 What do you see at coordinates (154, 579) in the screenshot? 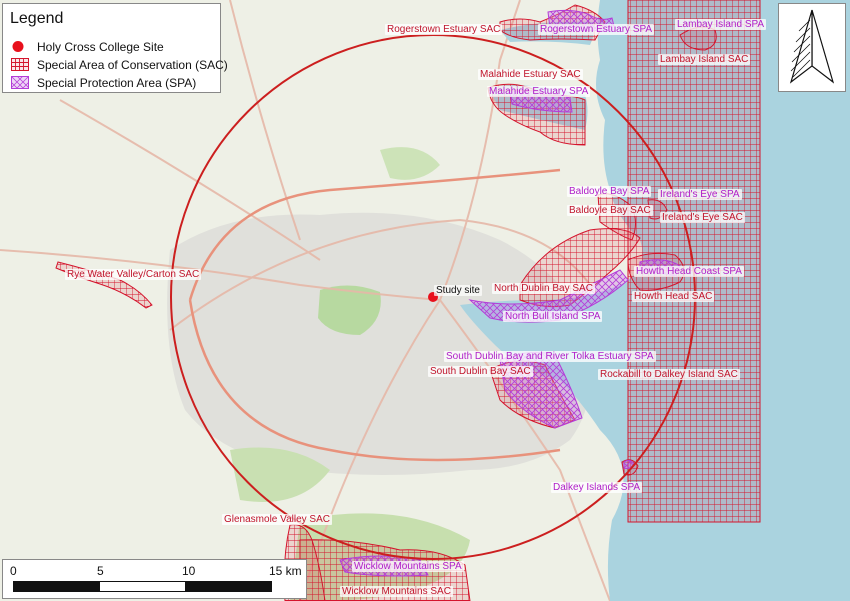
I see `scale-bar: 0 5 10 15 km` at bounding box center [154, 579].